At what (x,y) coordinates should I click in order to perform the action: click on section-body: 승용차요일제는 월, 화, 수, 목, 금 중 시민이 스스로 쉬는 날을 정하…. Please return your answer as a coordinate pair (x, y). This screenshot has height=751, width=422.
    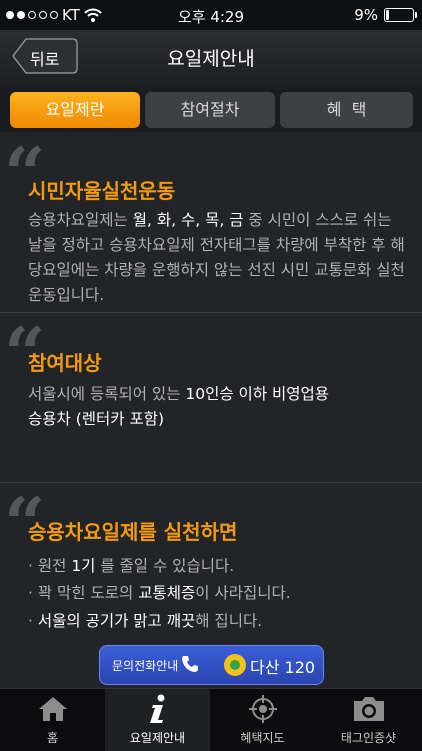
    Looking at the image, I should click on (216, 257).